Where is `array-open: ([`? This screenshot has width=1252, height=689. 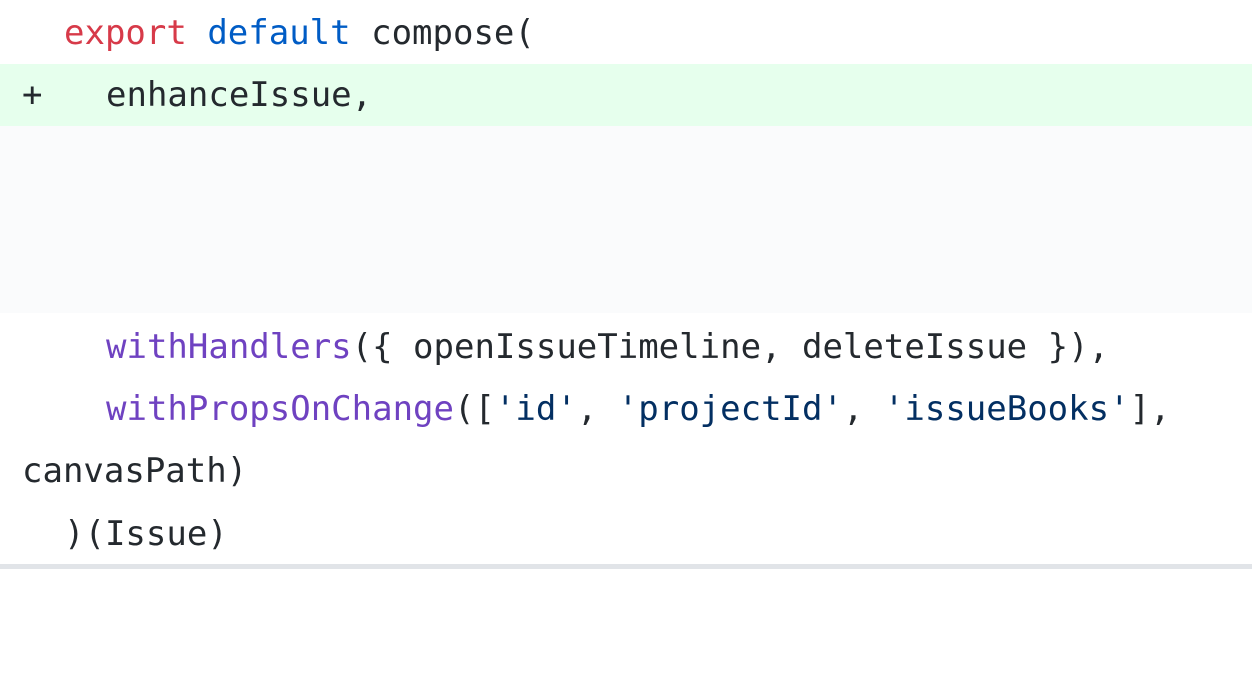 array-open: ([ is located at coordinates (474, 409).